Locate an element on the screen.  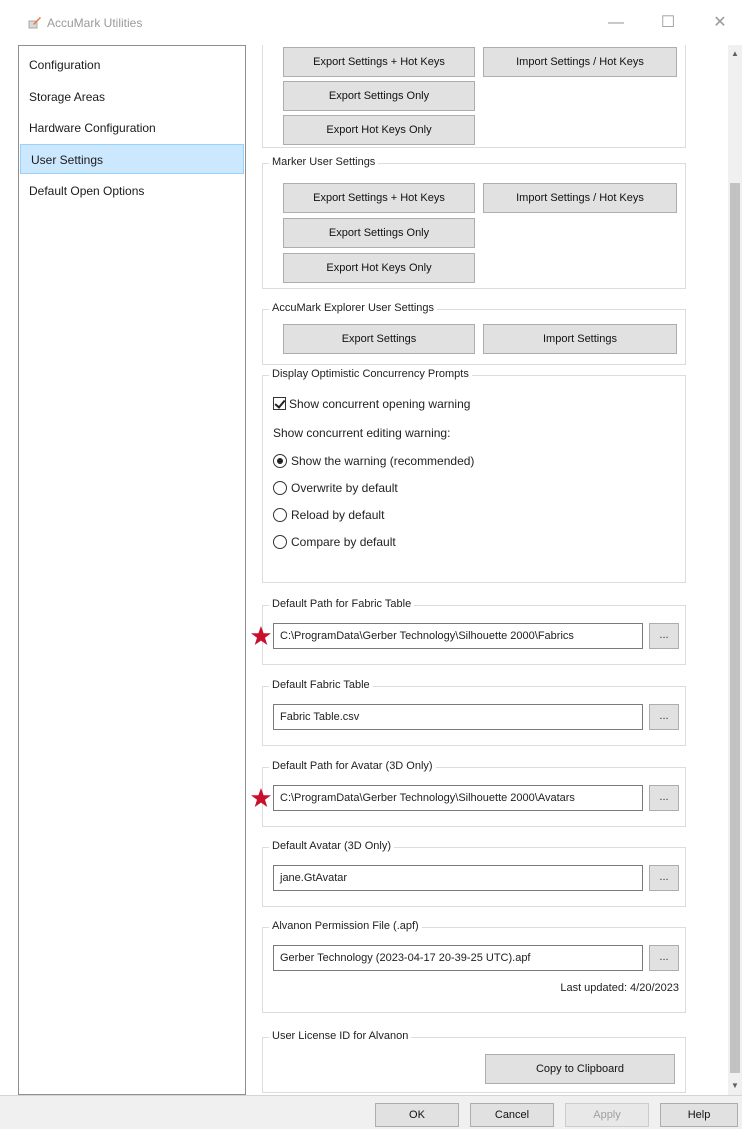
sidebar-item-default-open-options: Default Open Options is located at coordinates (132, 191).